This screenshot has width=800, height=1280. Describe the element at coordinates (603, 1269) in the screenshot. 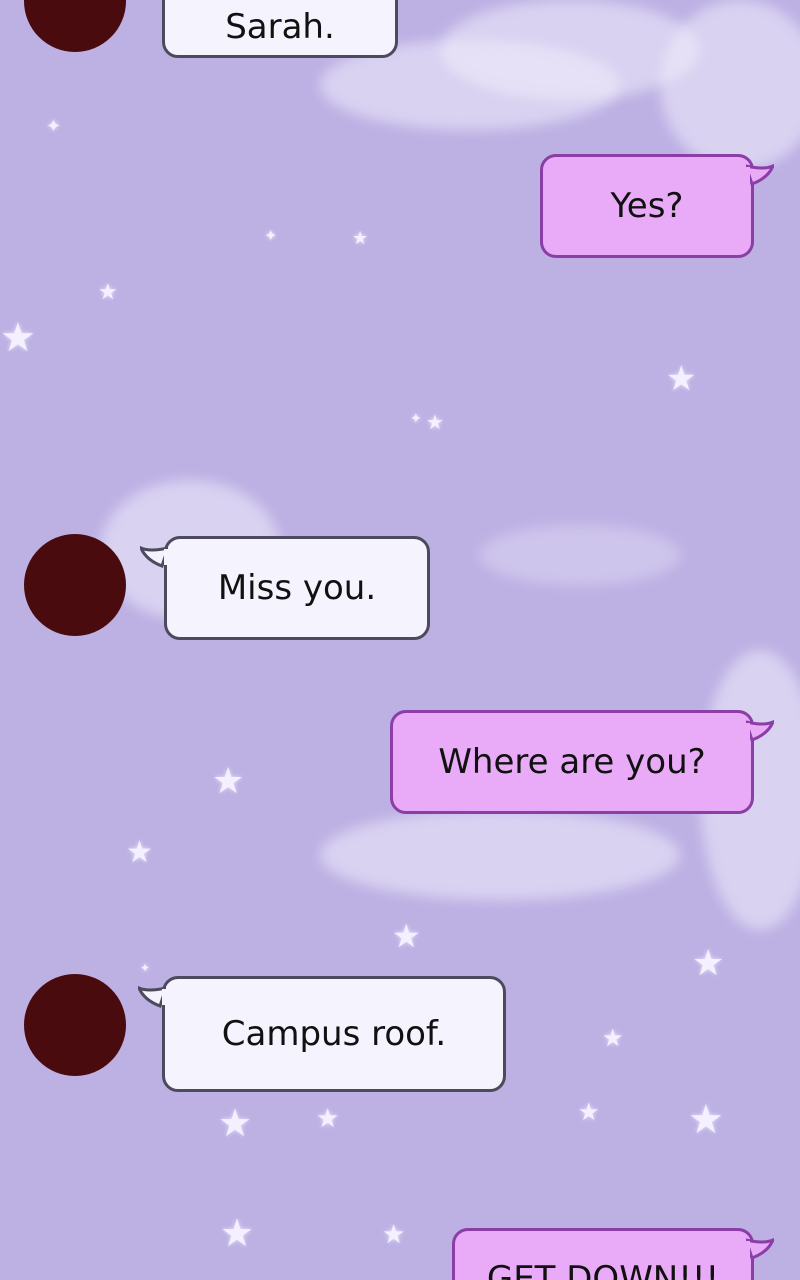

I see `message-text: GET DOWN!!!` at that location.